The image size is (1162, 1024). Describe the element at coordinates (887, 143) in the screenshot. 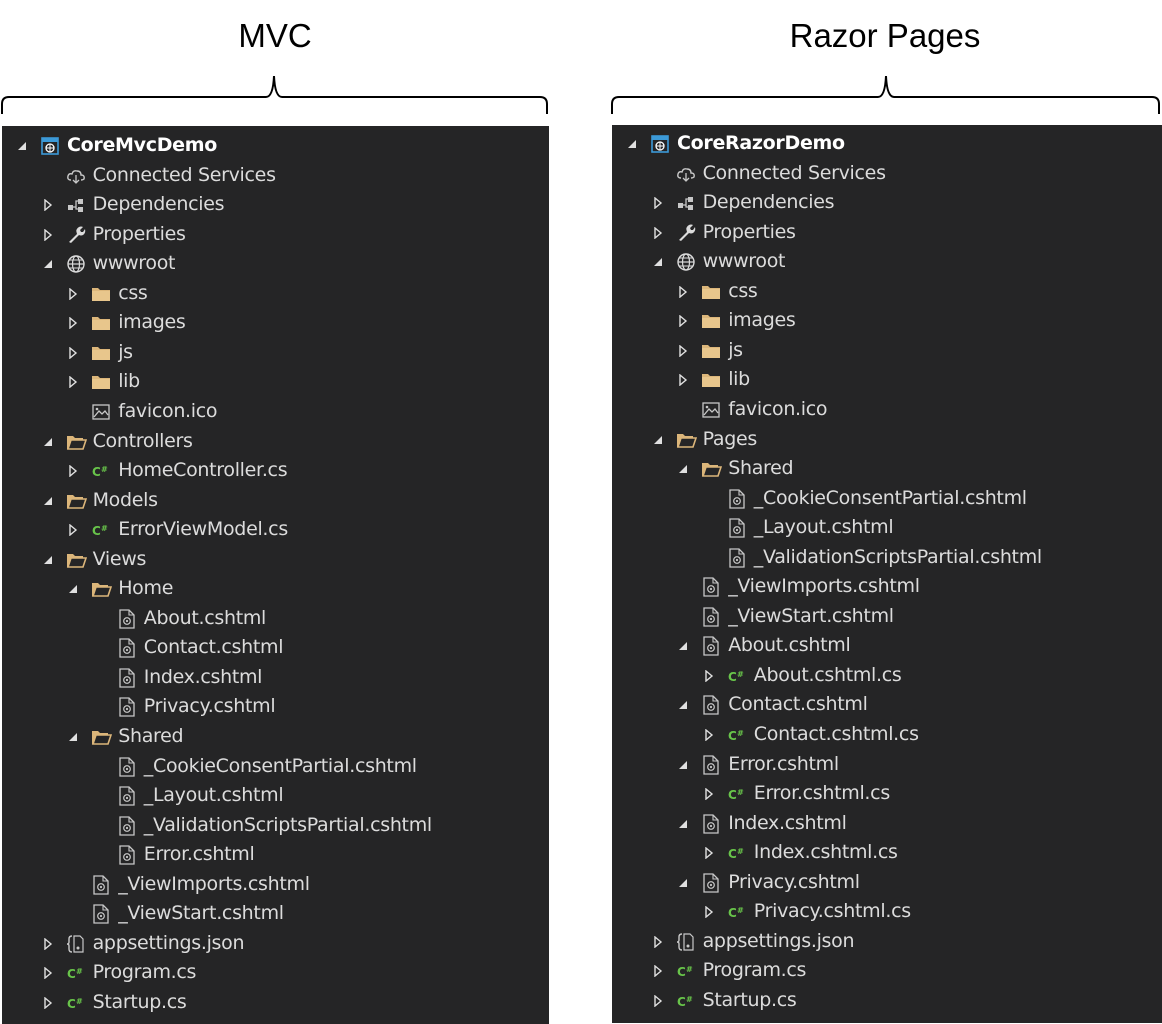

I see `tree-item-corerazordemo: CoreRazorDemo` at that location.